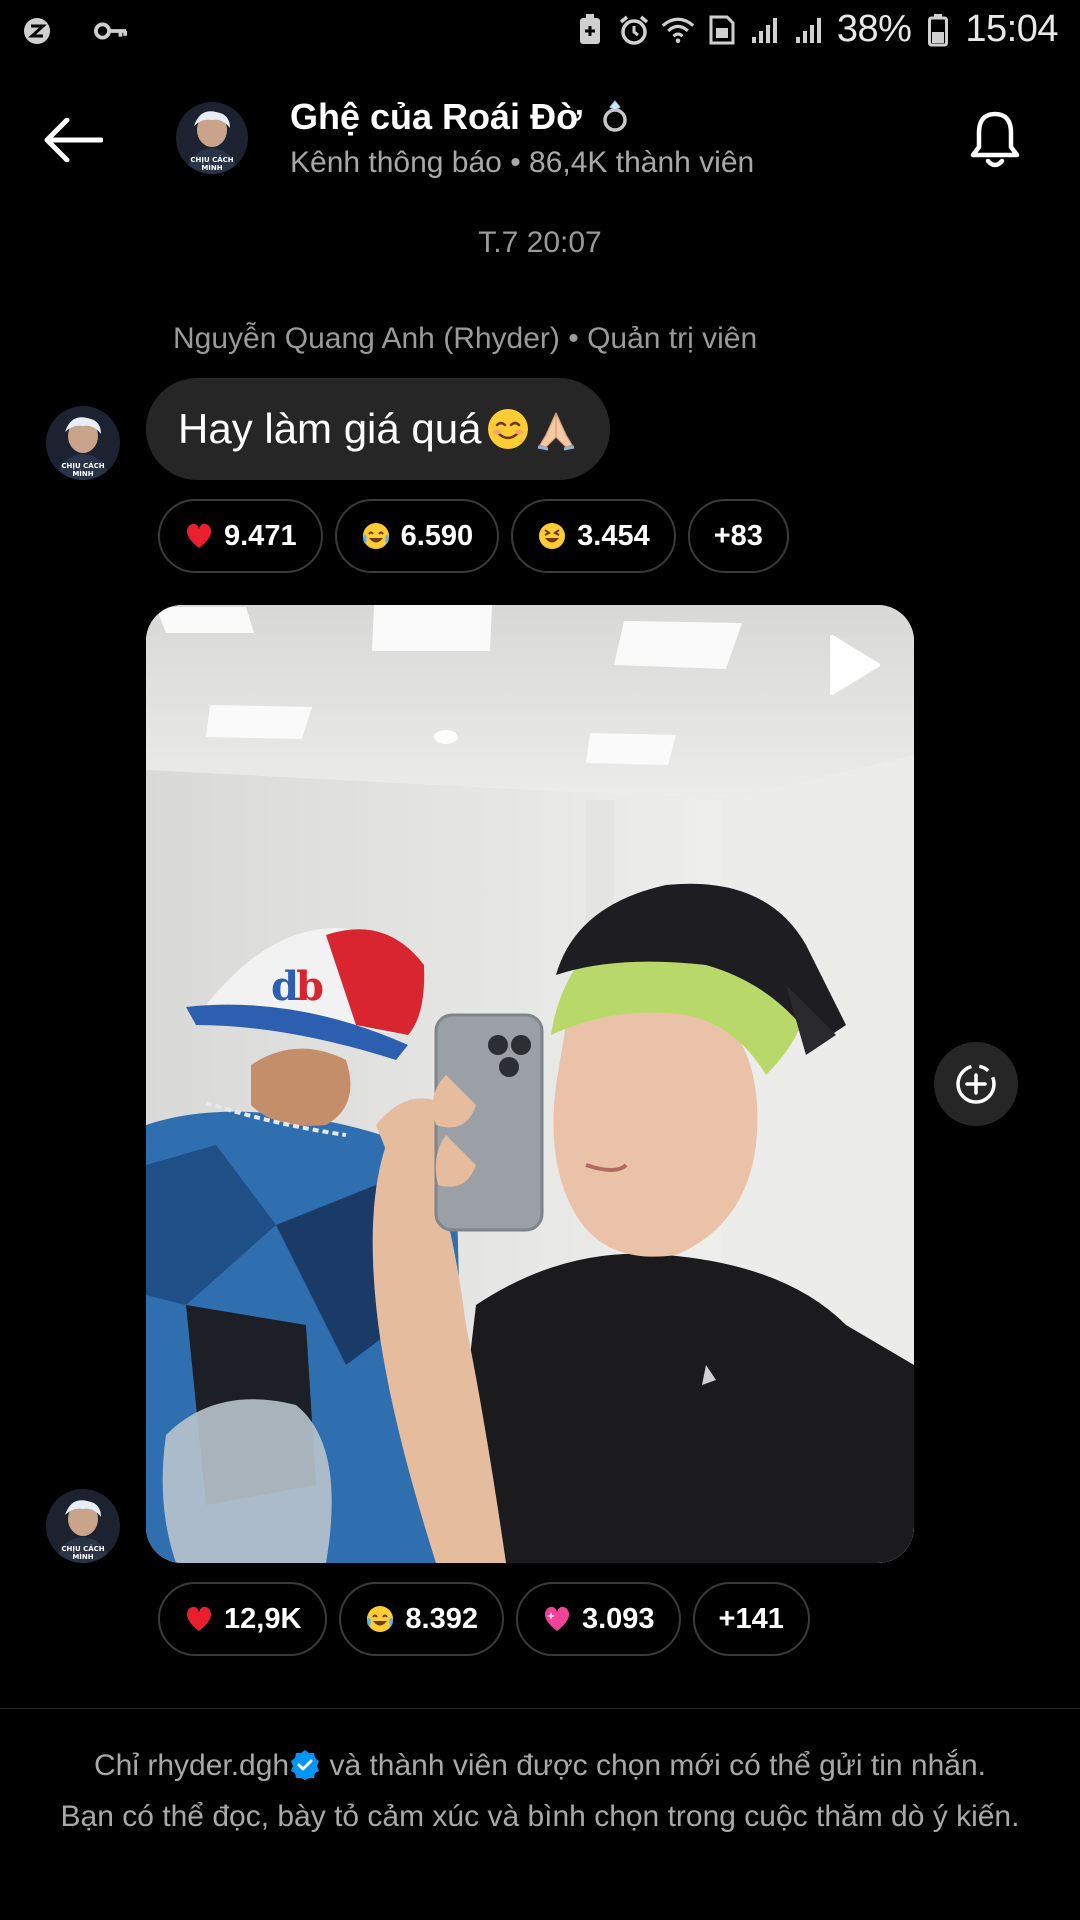 The image size is (1080, 1920). What do you see at coordinates (540, 32) in the screenshot?
I see `status-bar: 38% 15:04` at bounding box center [540, 32].